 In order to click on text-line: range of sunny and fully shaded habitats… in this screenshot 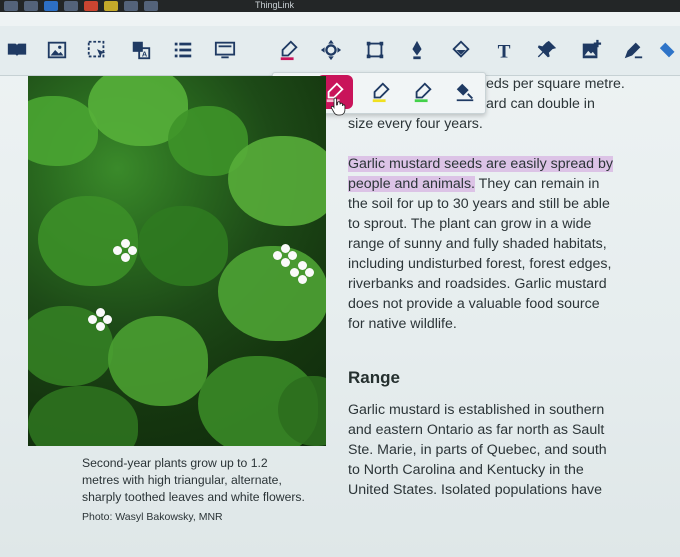, I will do `click(477, 244)`.